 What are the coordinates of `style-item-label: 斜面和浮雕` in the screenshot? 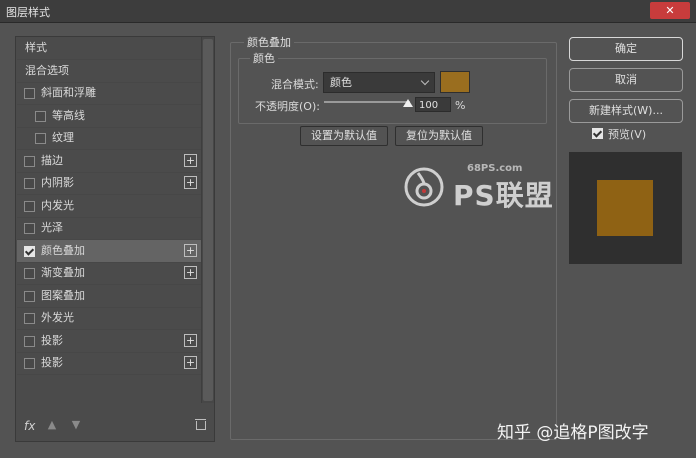 It's located at (68, 92).